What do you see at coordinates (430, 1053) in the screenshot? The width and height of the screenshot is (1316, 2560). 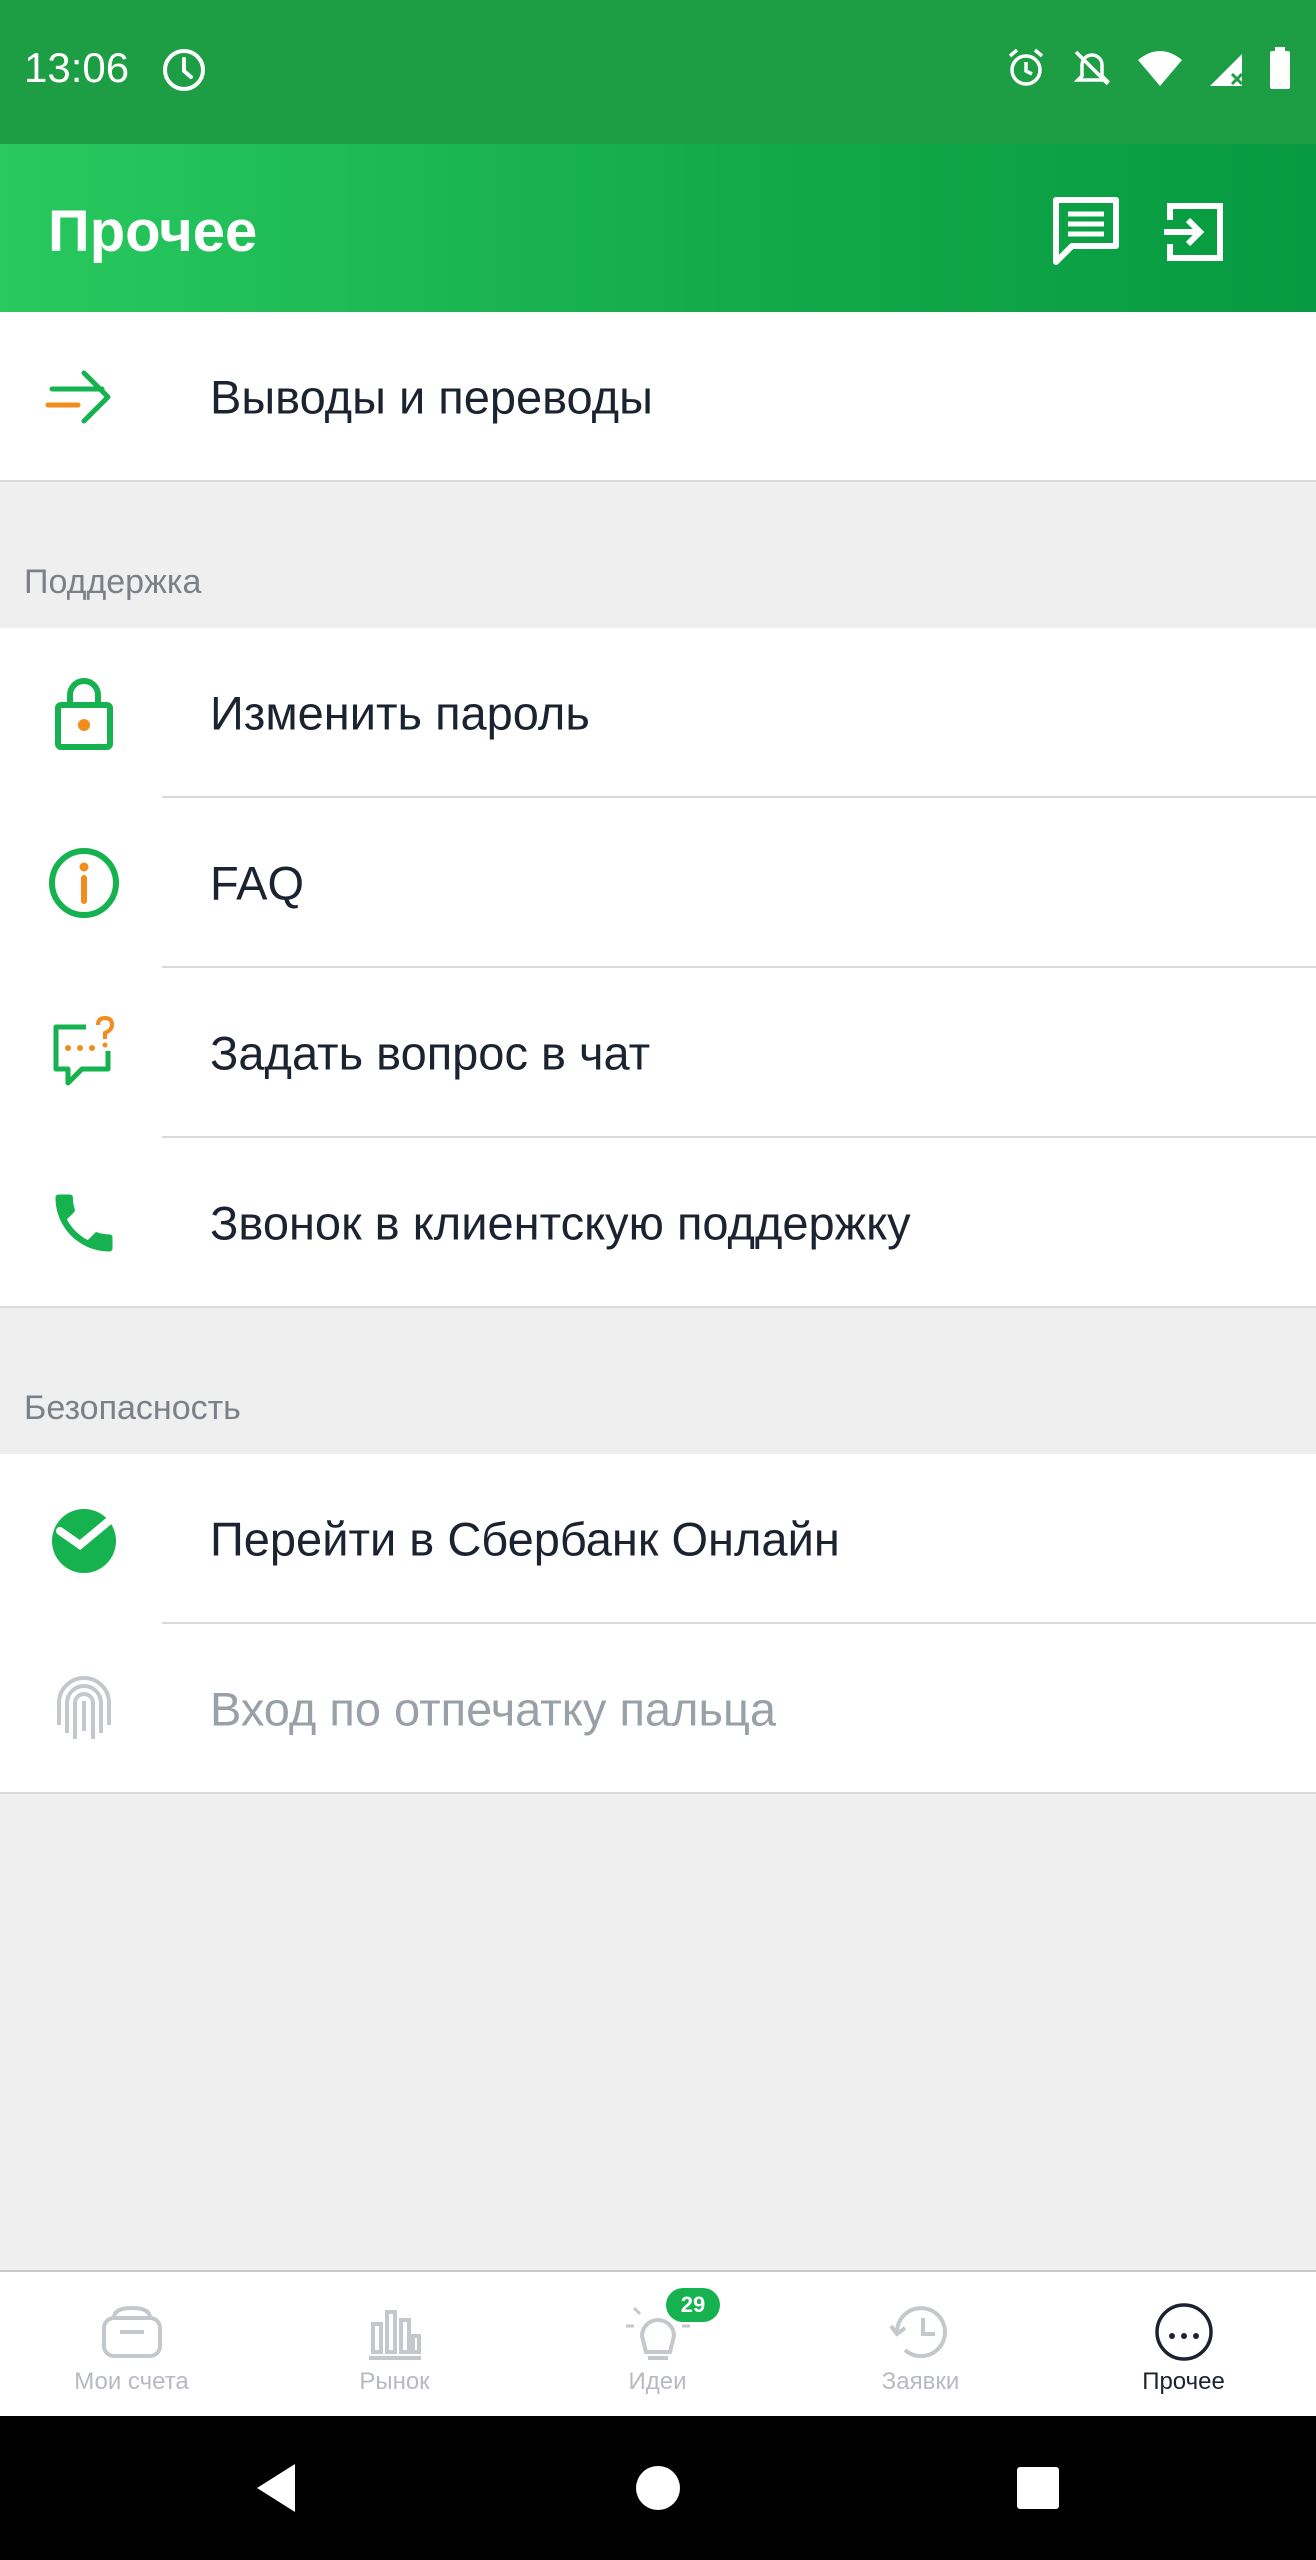 I see `row-label: Задать вопрос в чат` at bounding box center [430, 1053].